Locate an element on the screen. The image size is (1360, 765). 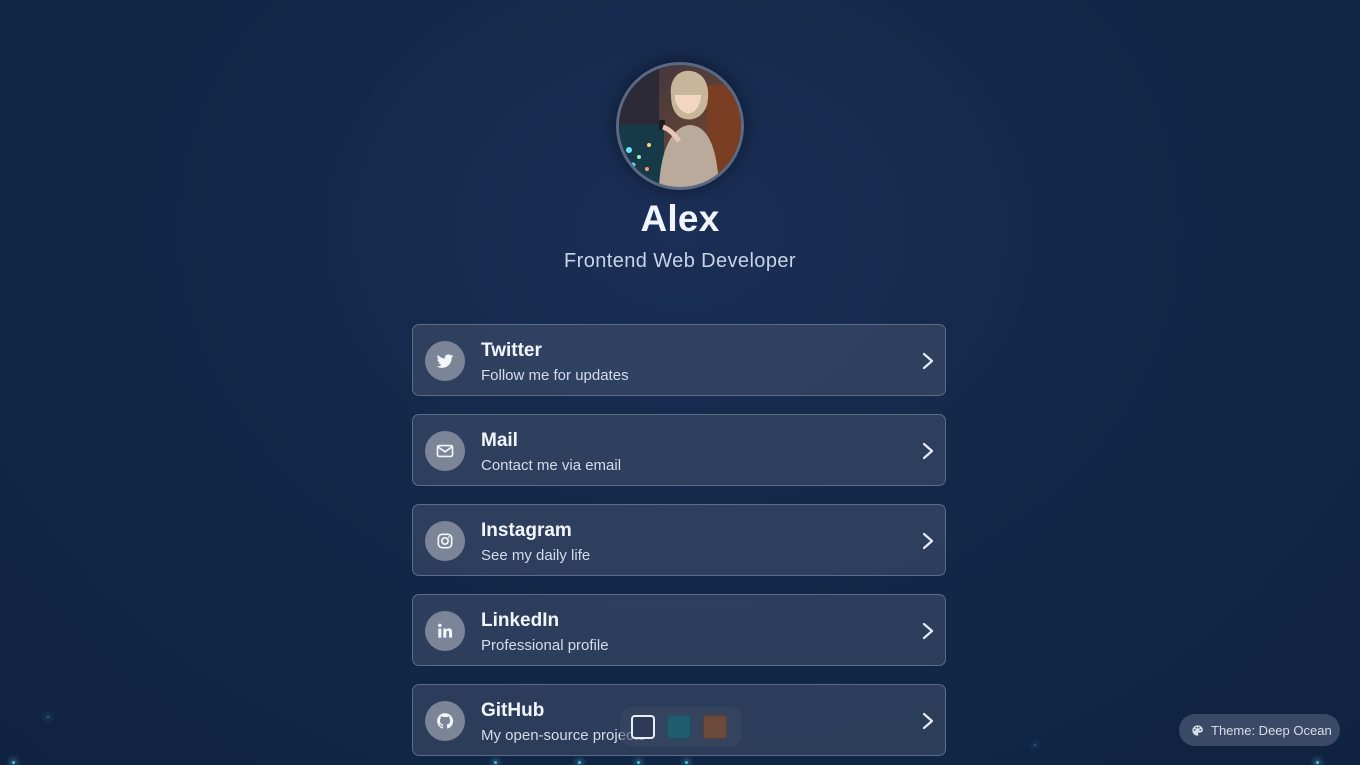
link-title: Instagram is located at coordinates (526, 530).